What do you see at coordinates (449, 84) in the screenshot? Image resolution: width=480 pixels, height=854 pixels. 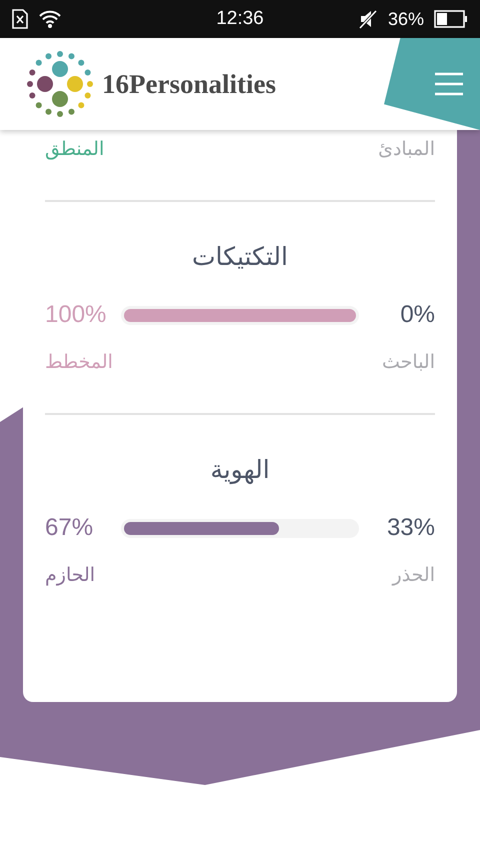 I see `menu-button` at bounding box center [449, 84].